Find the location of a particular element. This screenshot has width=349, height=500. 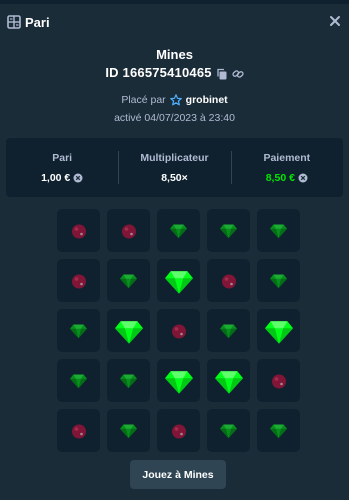

stat-multiplier-value-row: 8,50× is located at coordinates (174, 178).